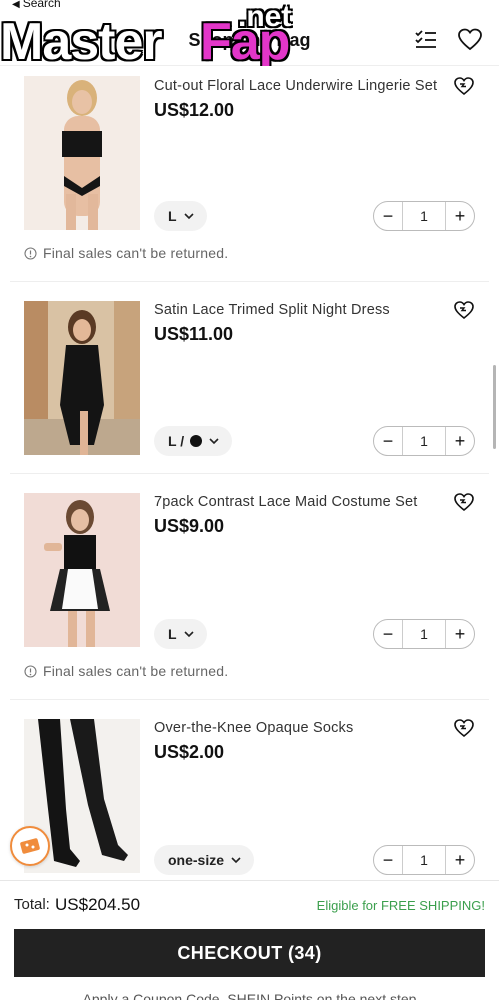 The width and height of the screenshot is (499, 1000). I want to click on item-name: Over-the-Knee Opaque Socks, so click(299, 728).